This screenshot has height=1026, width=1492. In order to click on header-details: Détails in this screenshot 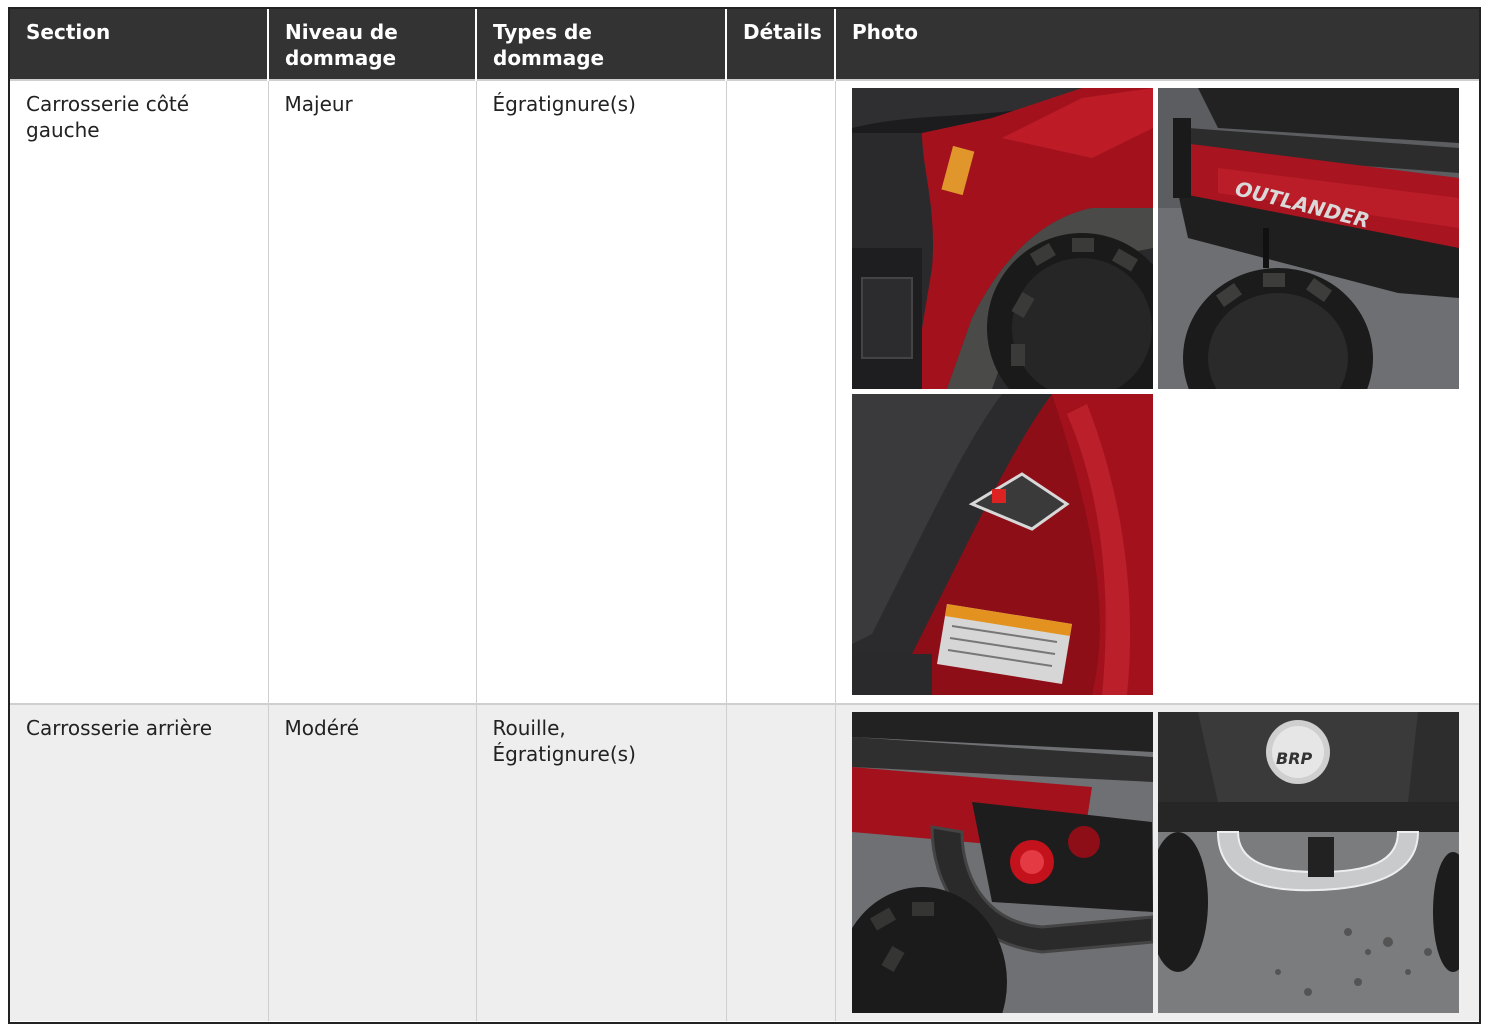, I will do `click(781, 44)`.